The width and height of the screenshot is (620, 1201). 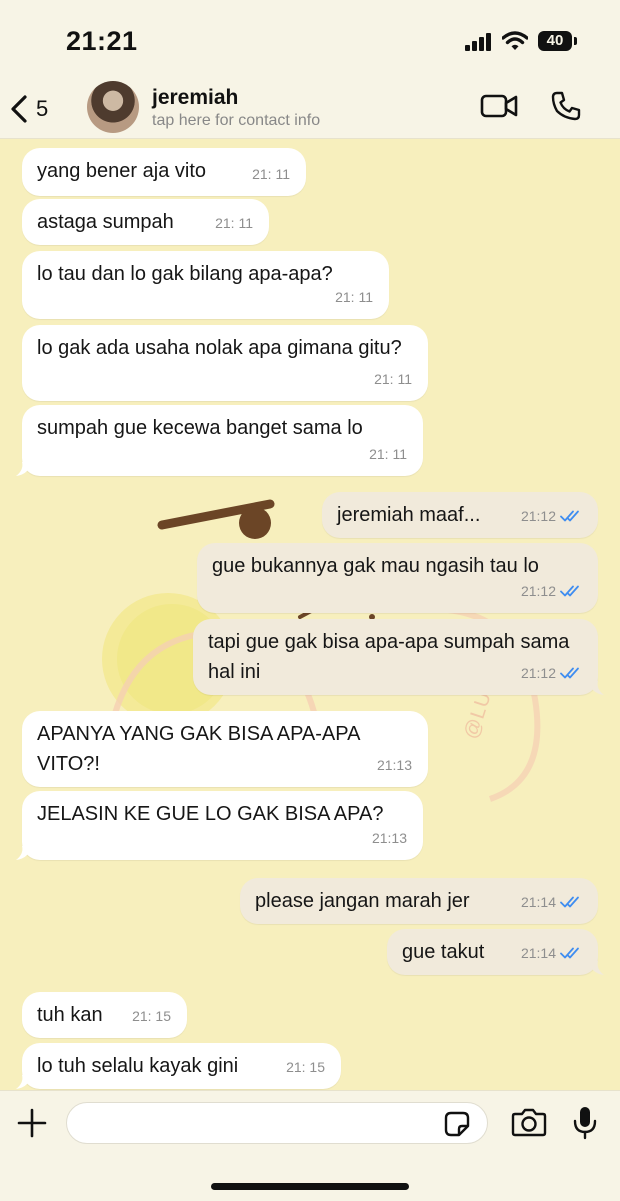 What do you see at coordinates (310, 109) in the screenshot?
I see `chat-header: 5 jeremiah tap here for contact info` at bounding box center [310, 109].